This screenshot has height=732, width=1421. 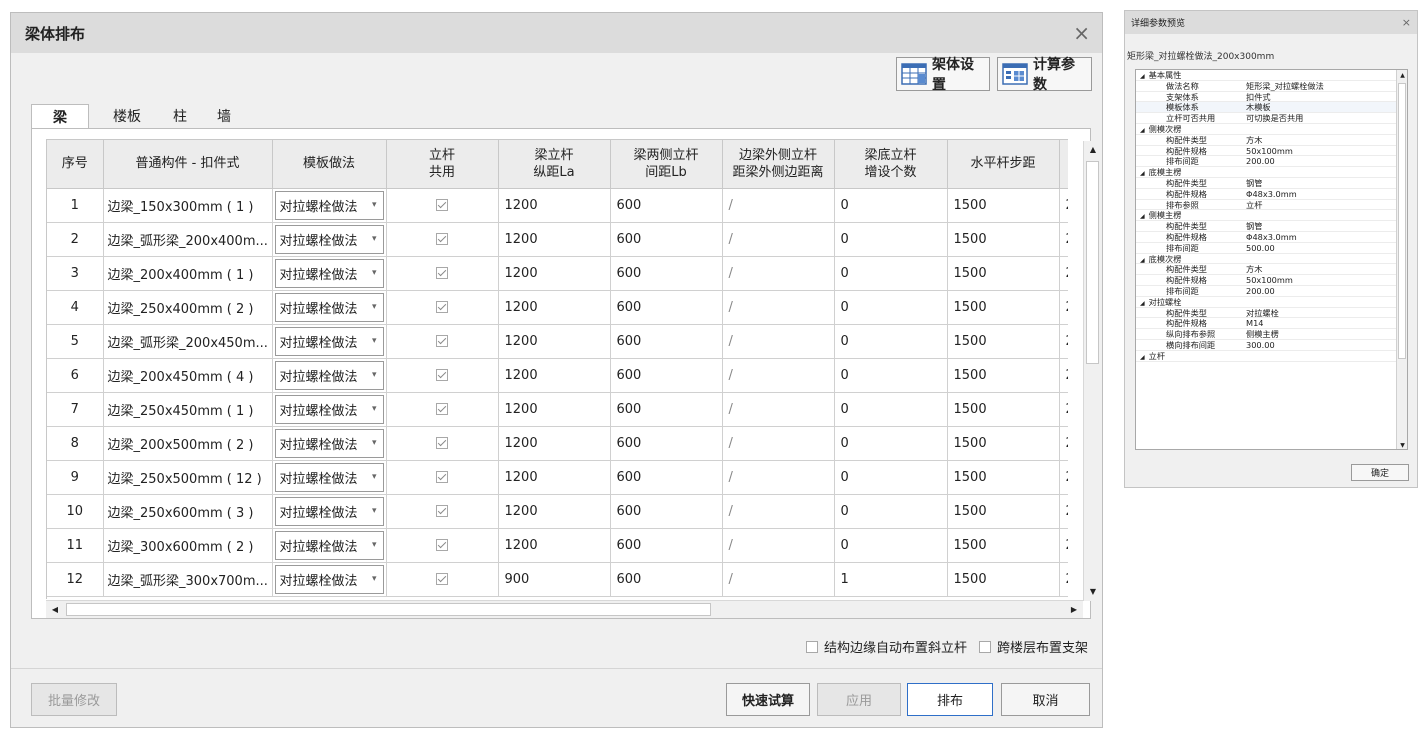 What do you see at coordinates (557, 443) in the screenshot?
I see `table-row: 8边梁_200x500mm ( 2 ) 对拉螺栓做法 ▾ 1200600/015002` at bounding box center [557, 443].